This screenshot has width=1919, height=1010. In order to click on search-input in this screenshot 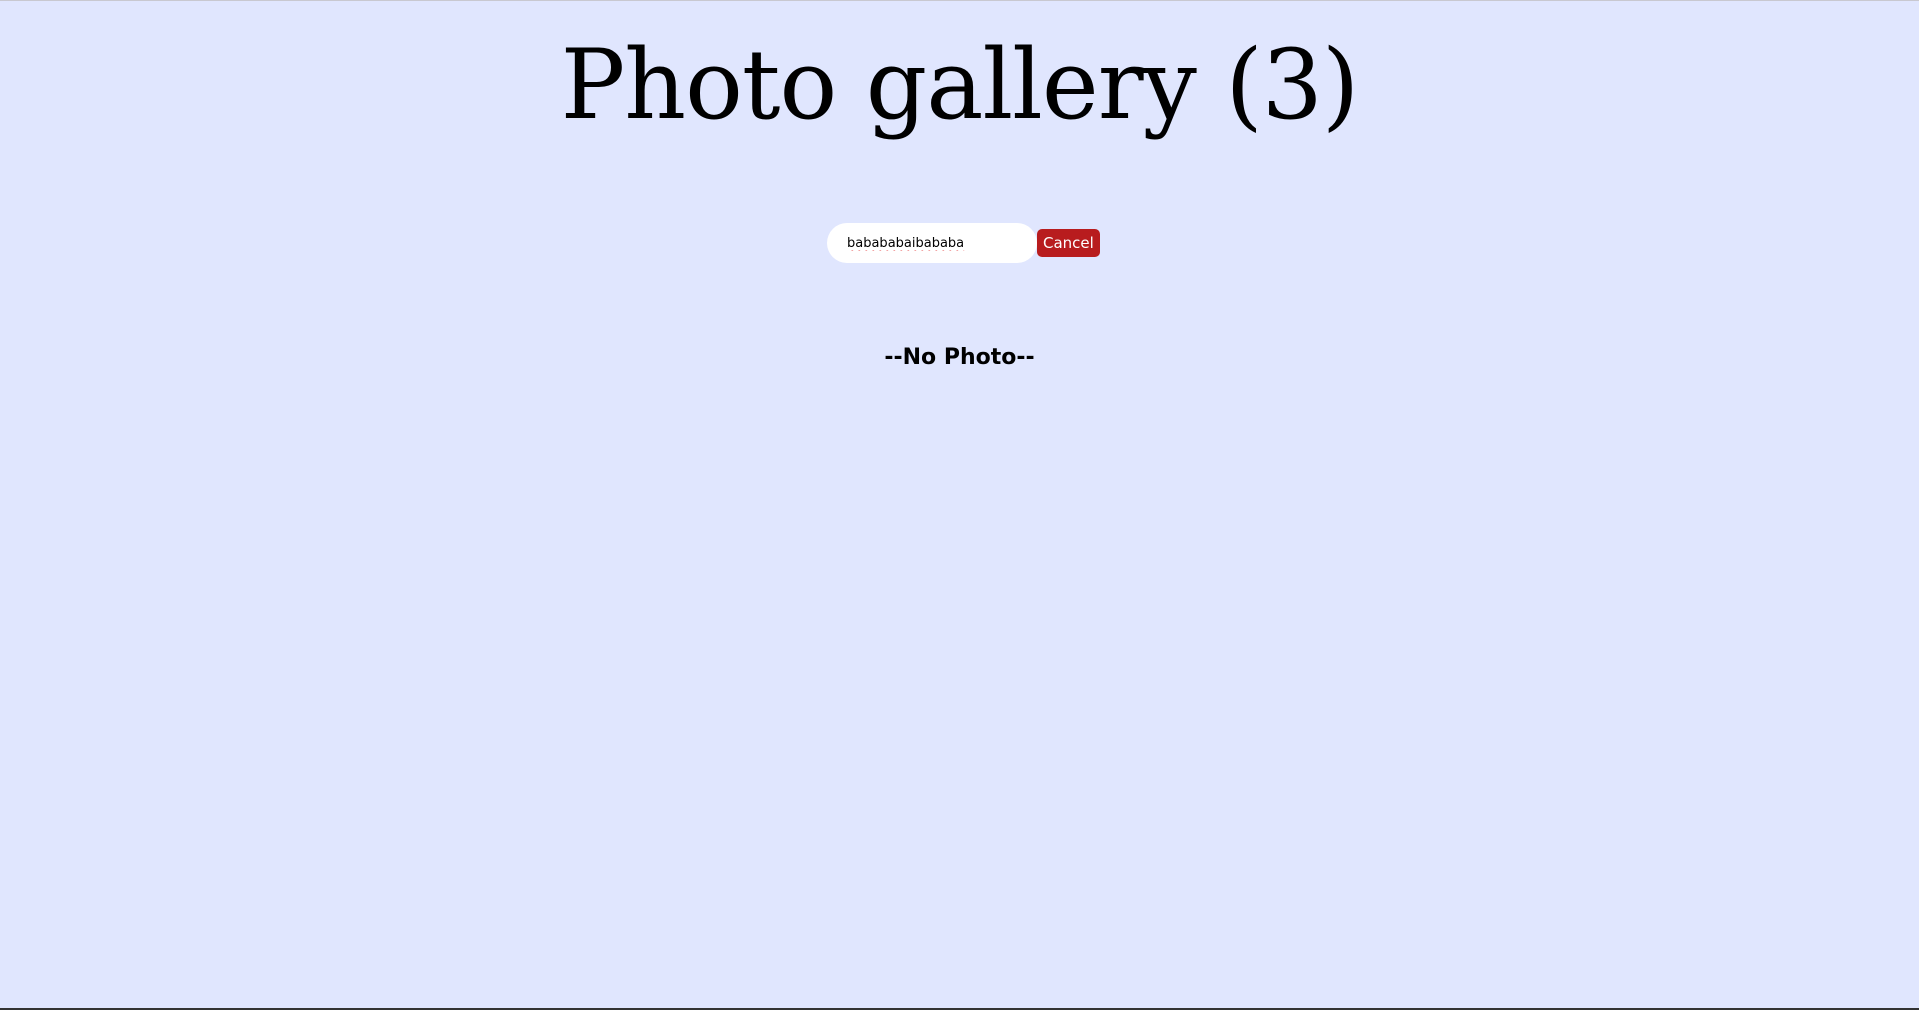, I will do `click(932, 243)`.